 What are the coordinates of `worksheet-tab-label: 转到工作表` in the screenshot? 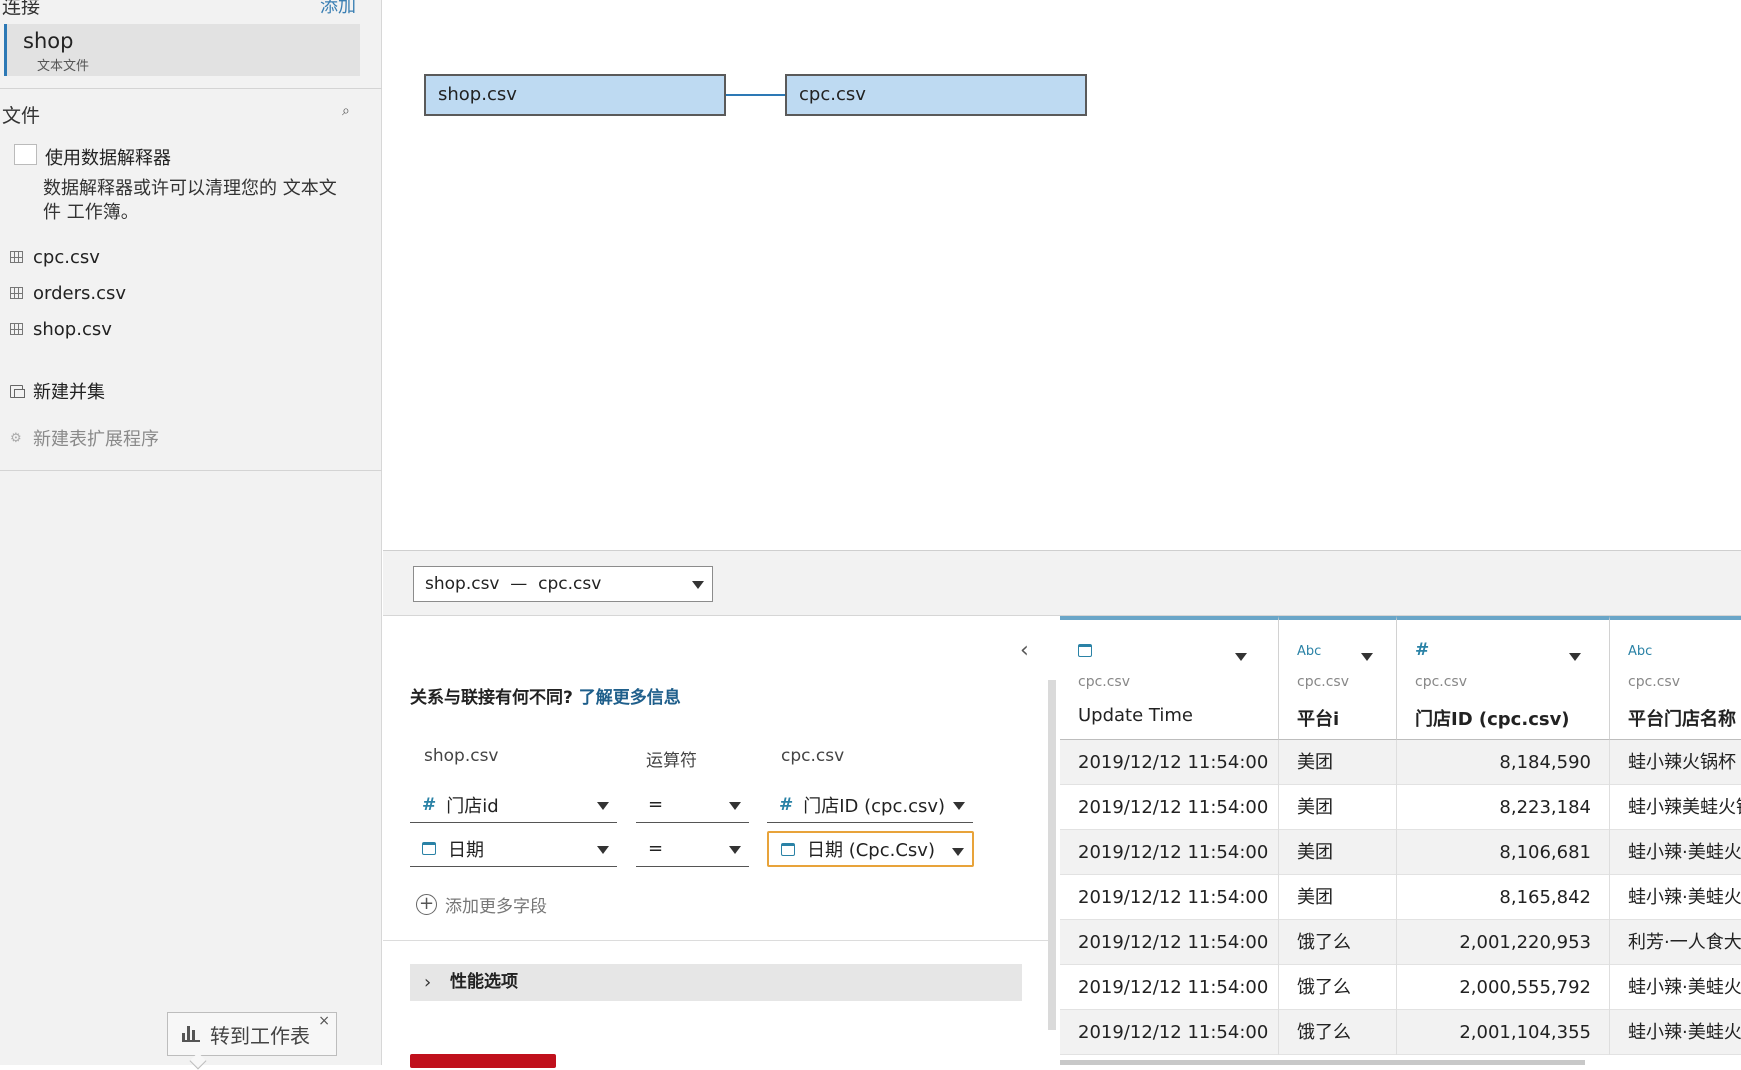 It's located at (260, 1035).